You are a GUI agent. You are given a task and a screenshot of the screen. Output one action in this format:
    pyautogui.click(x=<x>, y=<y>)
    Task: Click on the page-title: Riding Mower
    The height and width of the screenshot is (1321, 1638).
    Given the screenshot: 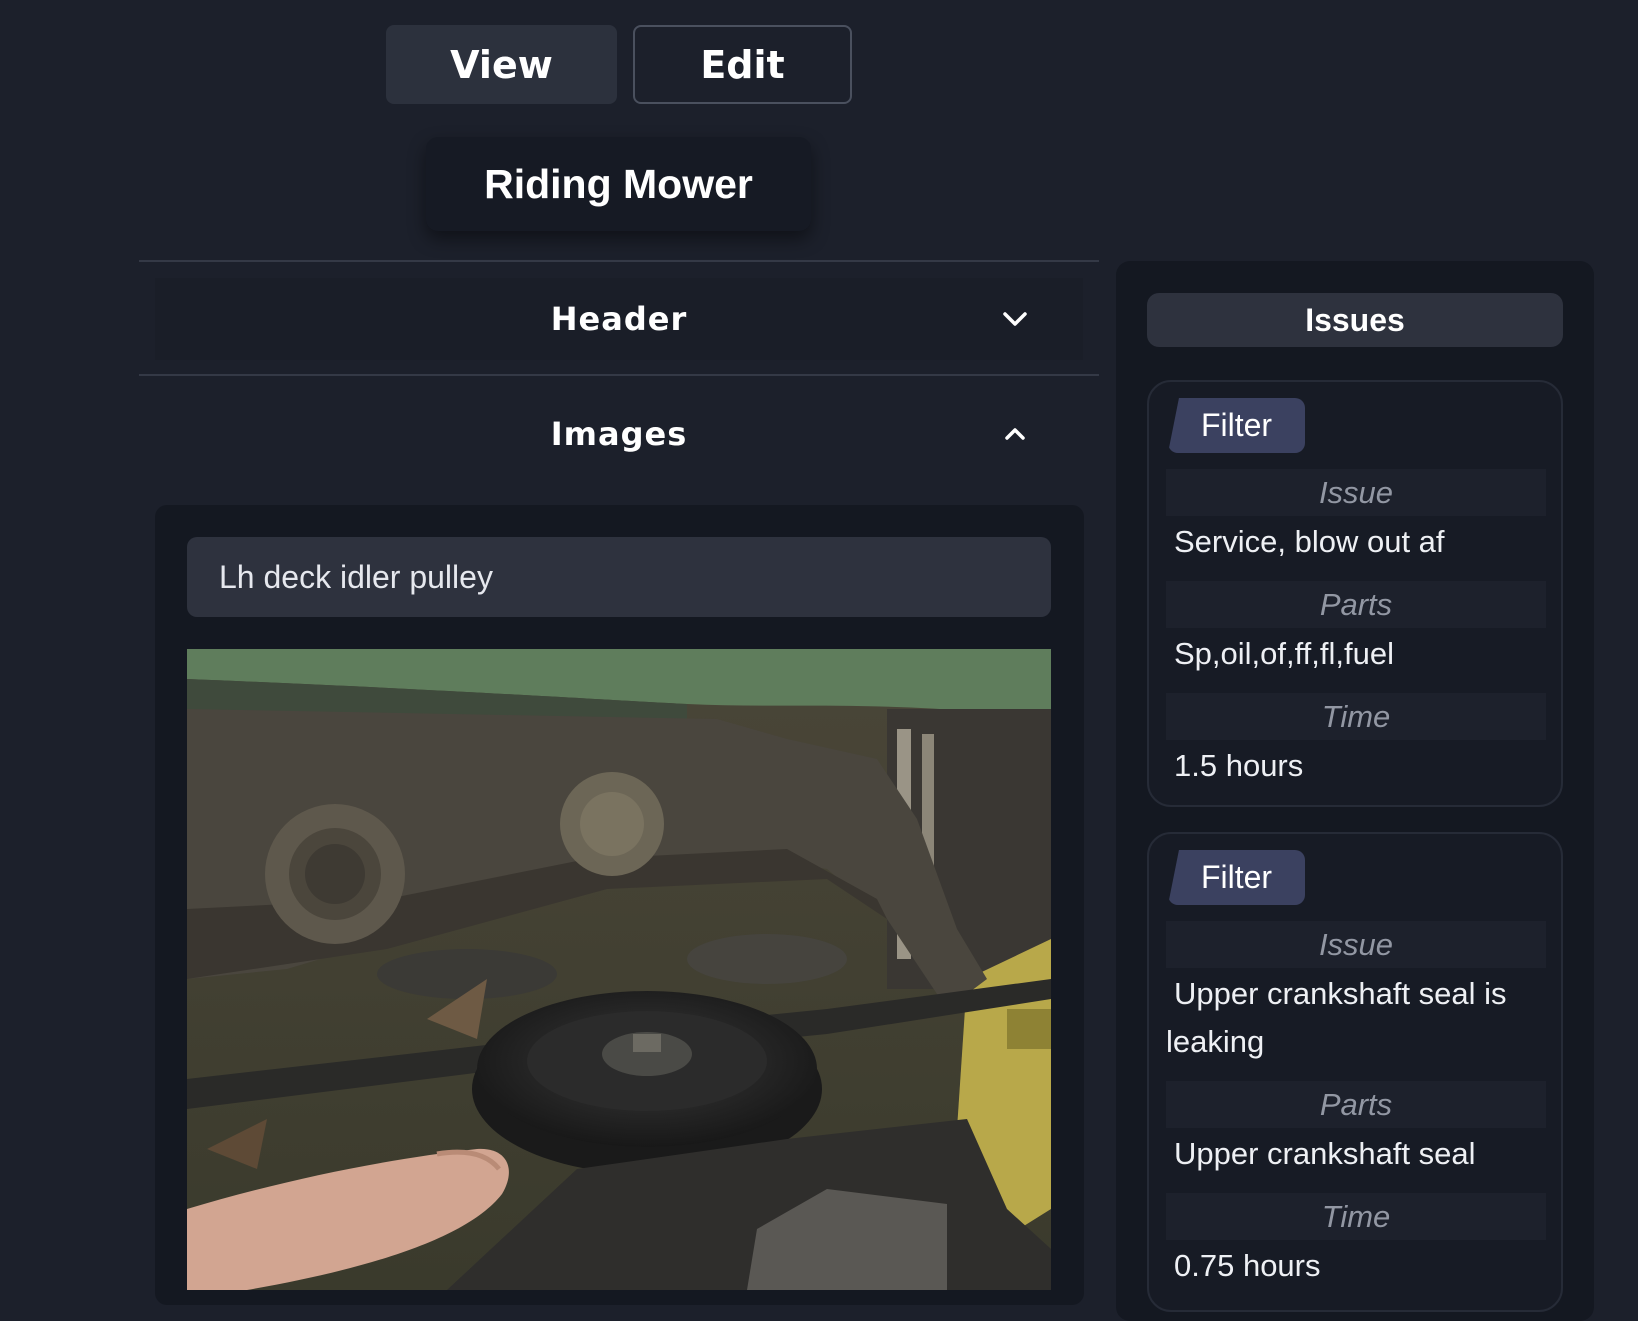 What is the action you would take?
    pyautogui.click(x=618, y=184)
    